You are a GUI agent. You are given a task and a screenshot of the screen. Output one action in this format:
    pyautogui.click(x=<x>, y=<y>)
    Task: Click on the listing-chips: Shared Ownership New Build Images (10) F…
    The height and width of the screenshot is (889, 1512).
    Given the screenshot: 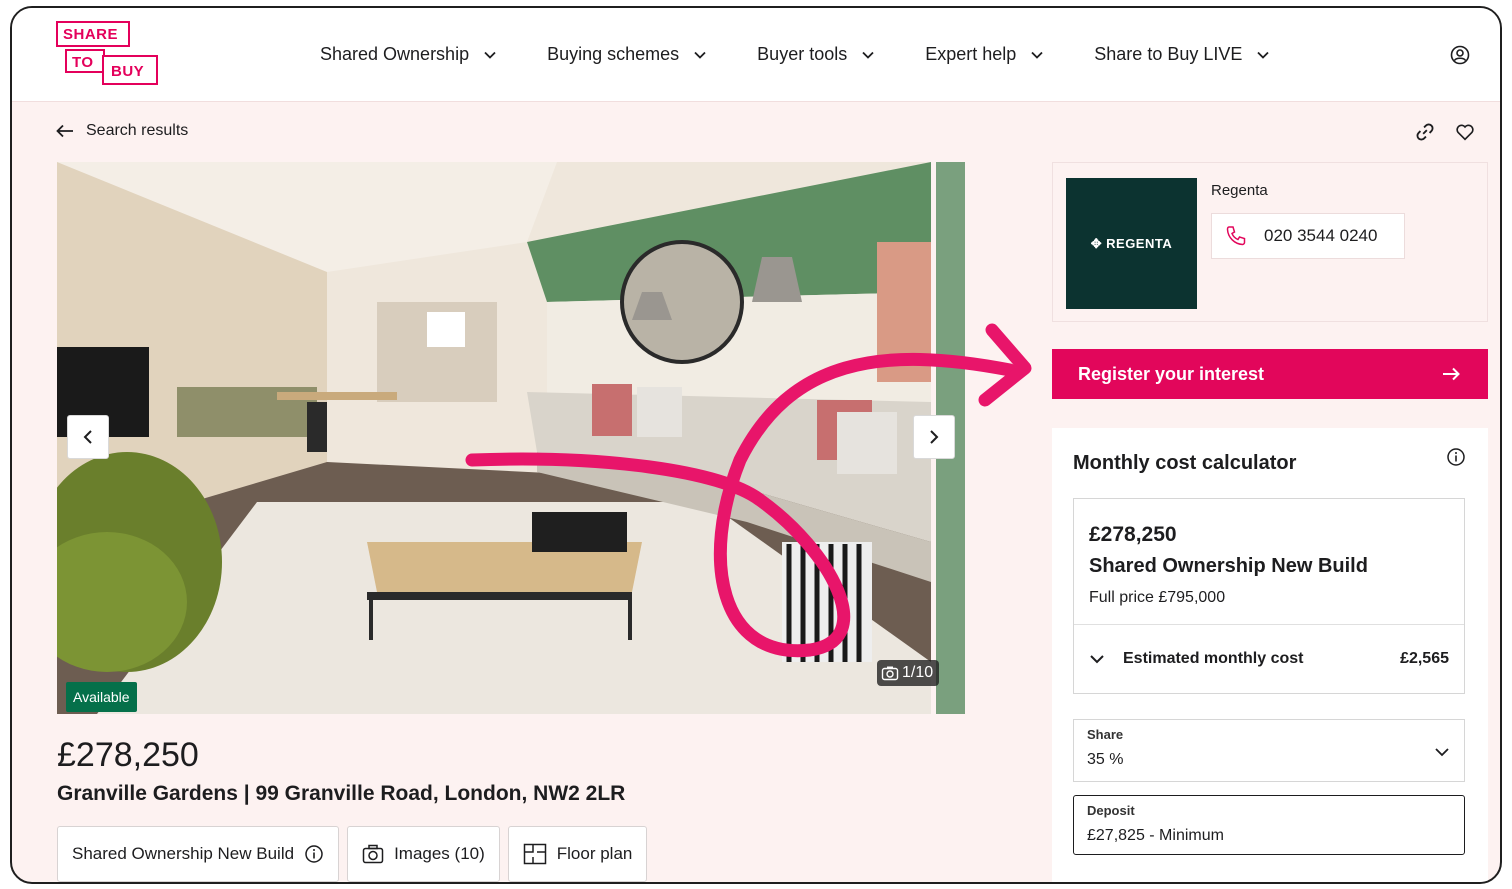 What is the action you would take?
    pyautogui.click(x=352, y=854)
    